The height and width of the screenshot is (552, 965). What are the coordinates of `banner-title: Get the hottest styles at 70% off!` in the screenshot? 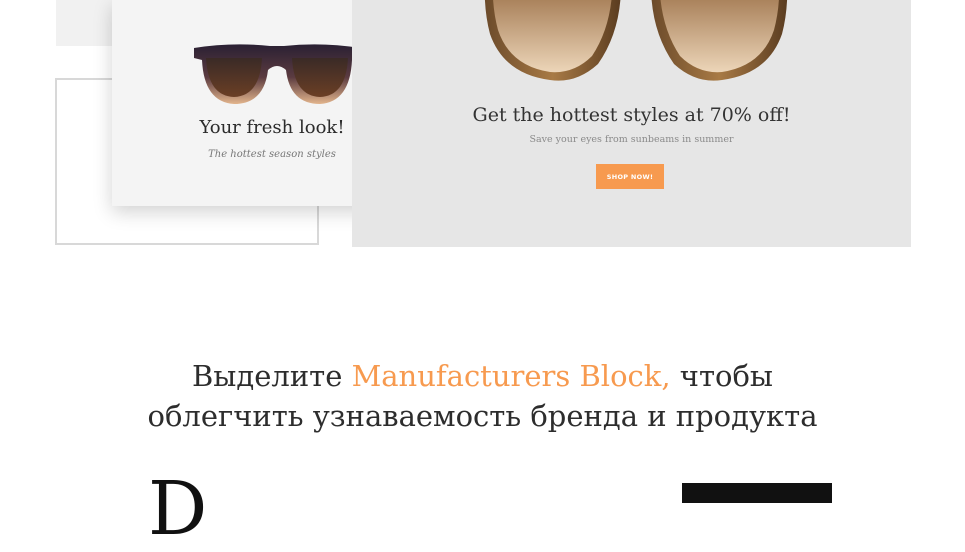 It's located at (631, 115).